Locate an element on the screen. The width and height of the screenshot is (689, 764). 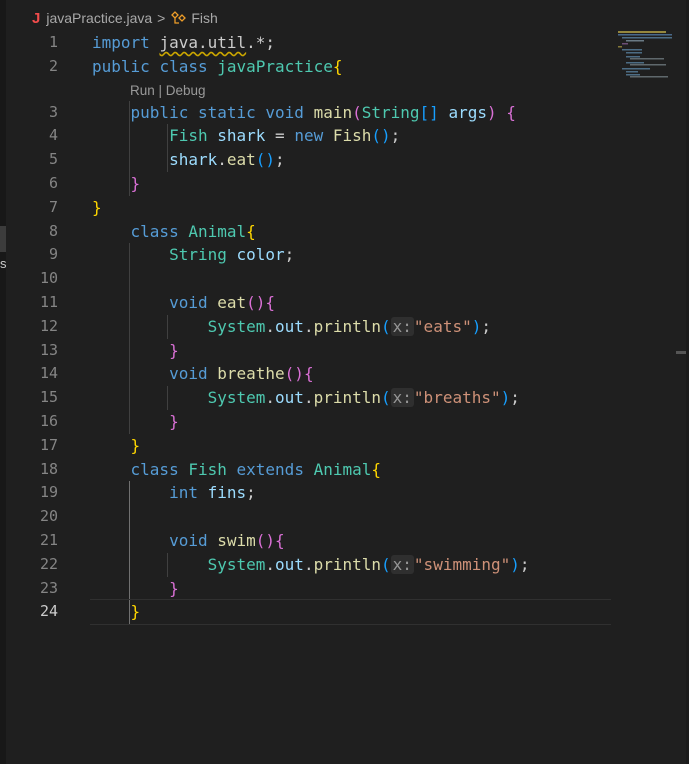
code-token: int is located at coordinates (183, 493).